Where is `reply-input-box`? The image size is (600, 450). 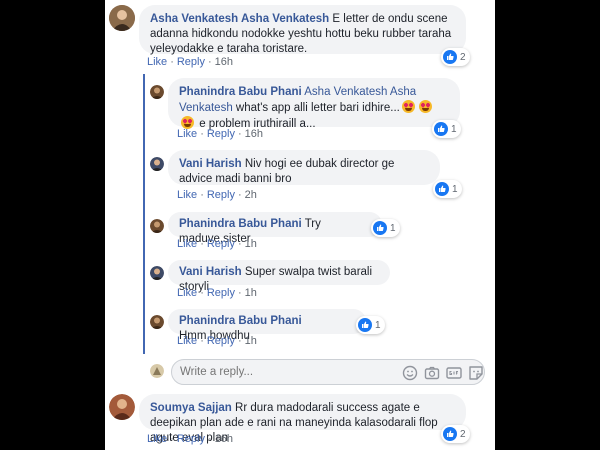
reply-input-box is located at coordinates (328, 372).